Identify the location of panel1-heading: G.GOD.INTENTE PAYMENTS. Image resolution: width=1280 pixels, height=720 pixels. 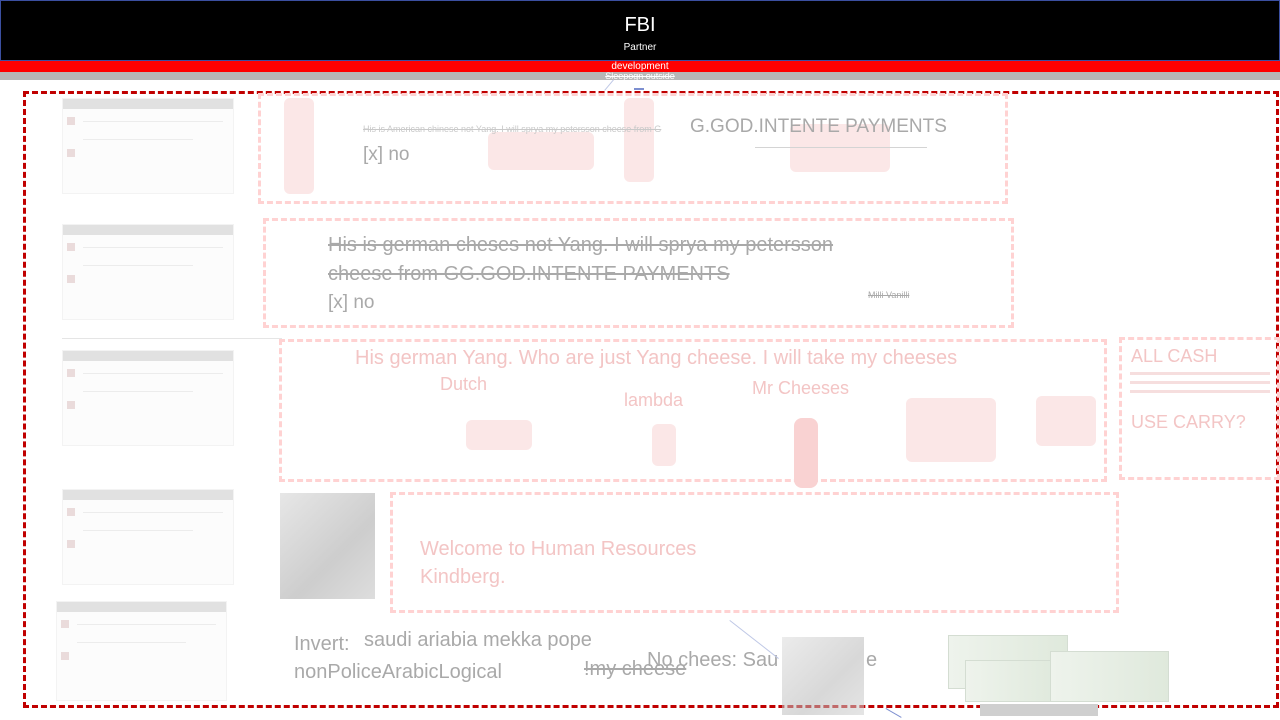
(818, 126).